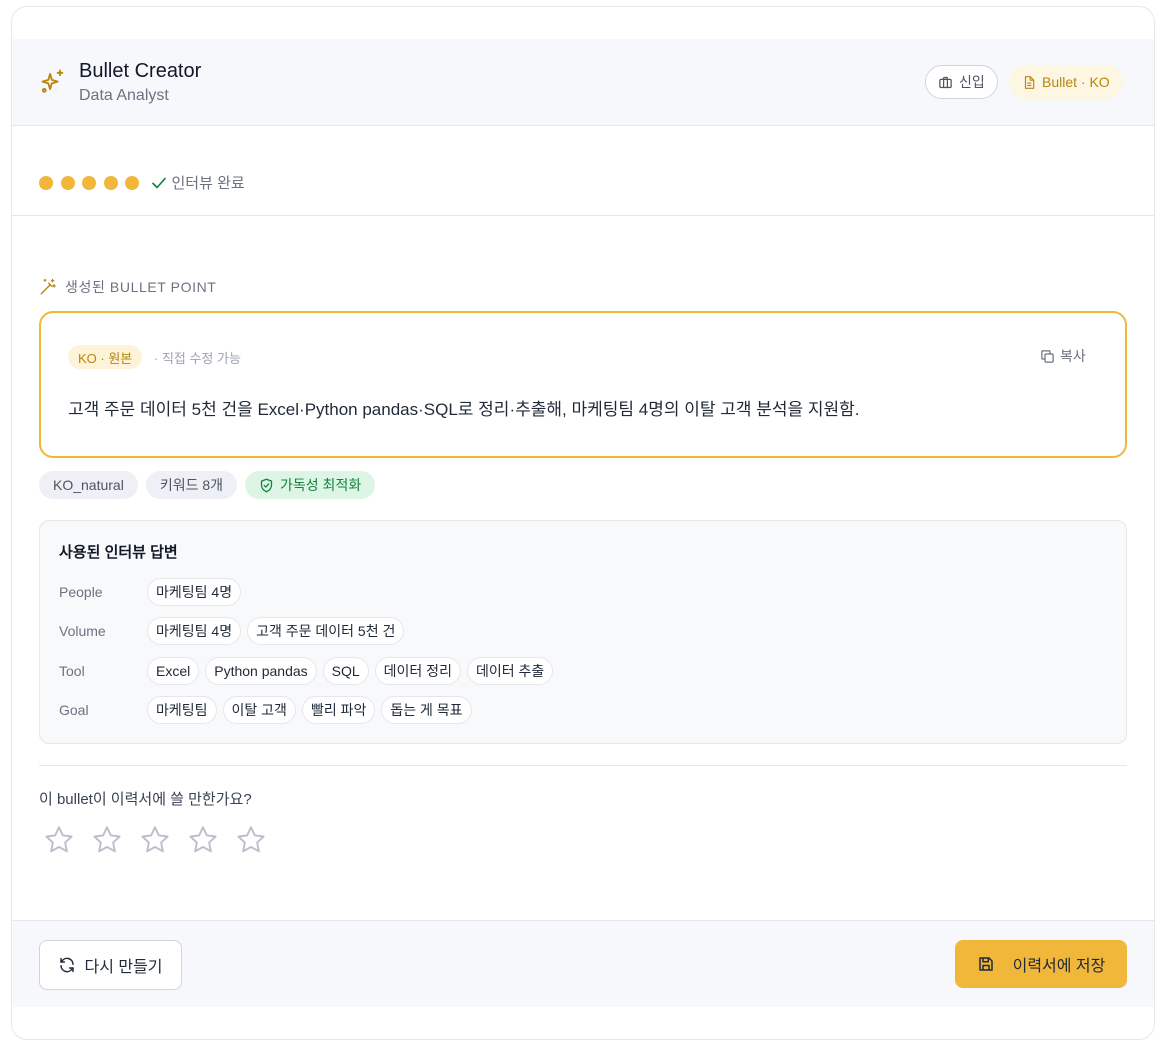 The image size is (1164, 1054). I want to click on keyword-count-chip: 키워드 8개, so click(191, 485).